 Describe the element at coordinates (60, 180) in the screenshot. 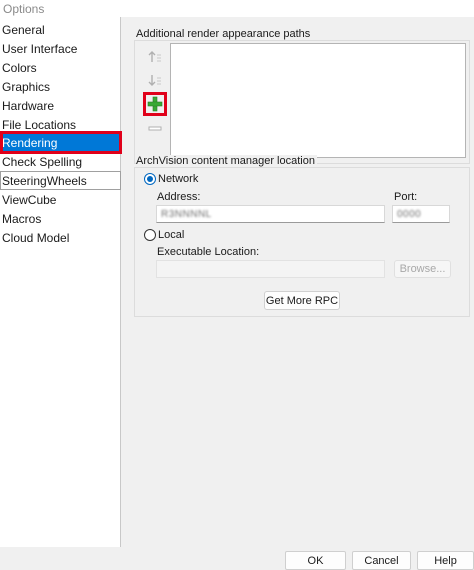

I see `sidebar-item-steeringwheels: SteeringWheels` at that location.